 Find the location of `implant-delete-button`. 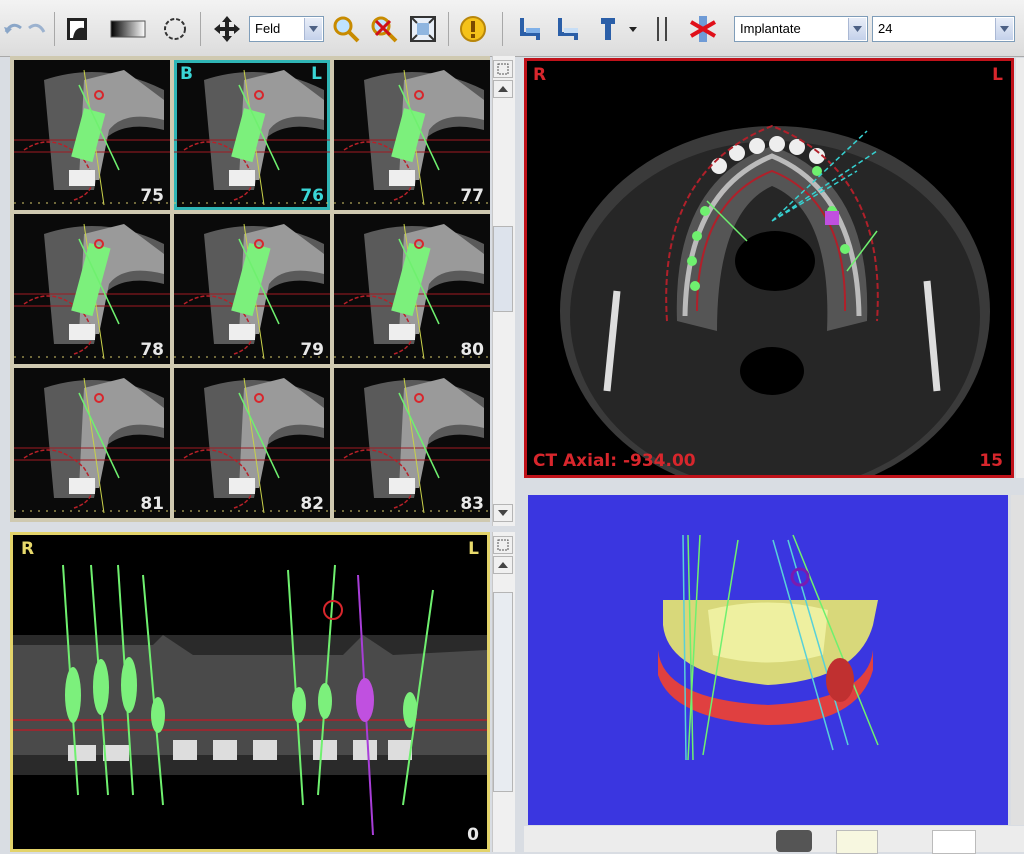

implant-delete-button is located at coordinates (704, 29).